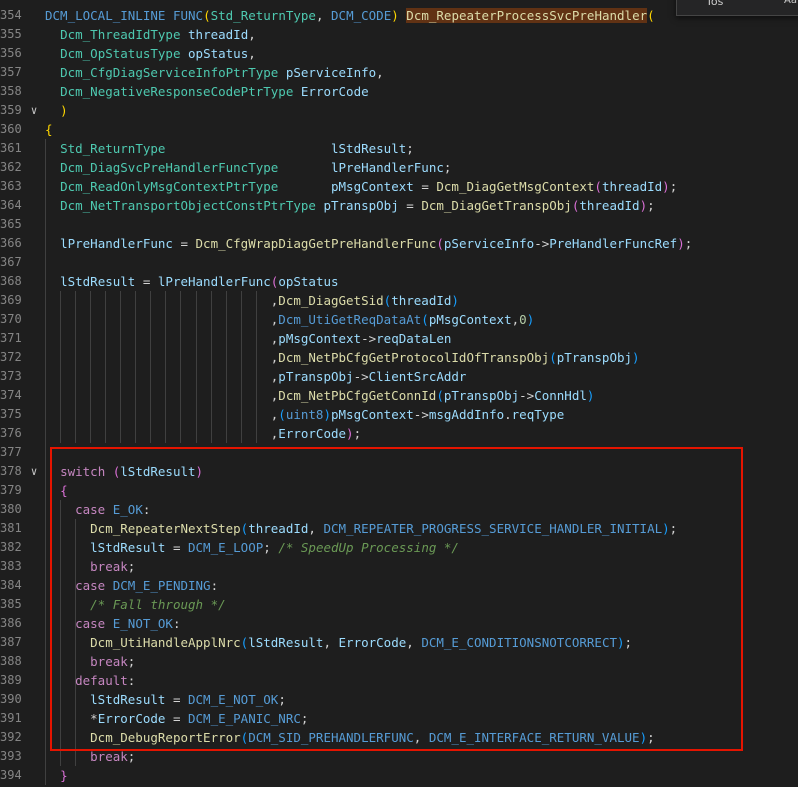  Describe the element at coordinates (312, 433) in the screenshot. I see `code-token: ErrorCode` at that location.